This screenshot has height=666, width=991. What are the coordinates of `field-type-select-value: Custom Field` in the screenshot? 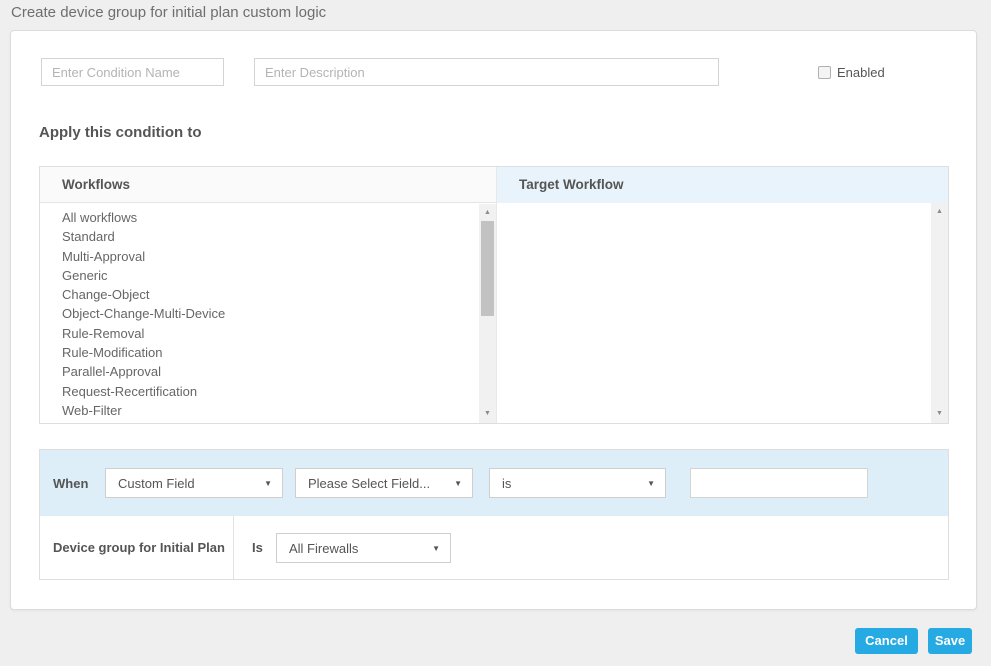 It's located at (156, 483).